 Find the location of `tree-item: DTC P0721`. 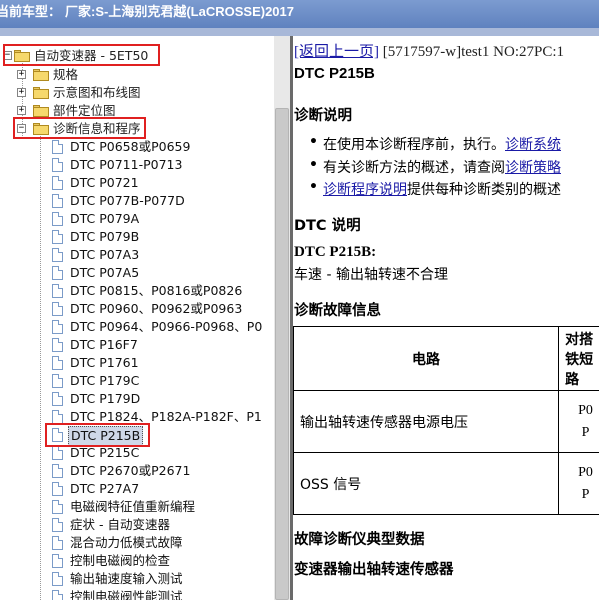

tree-item: DTC P0721 is located at coordinates (137, 183).